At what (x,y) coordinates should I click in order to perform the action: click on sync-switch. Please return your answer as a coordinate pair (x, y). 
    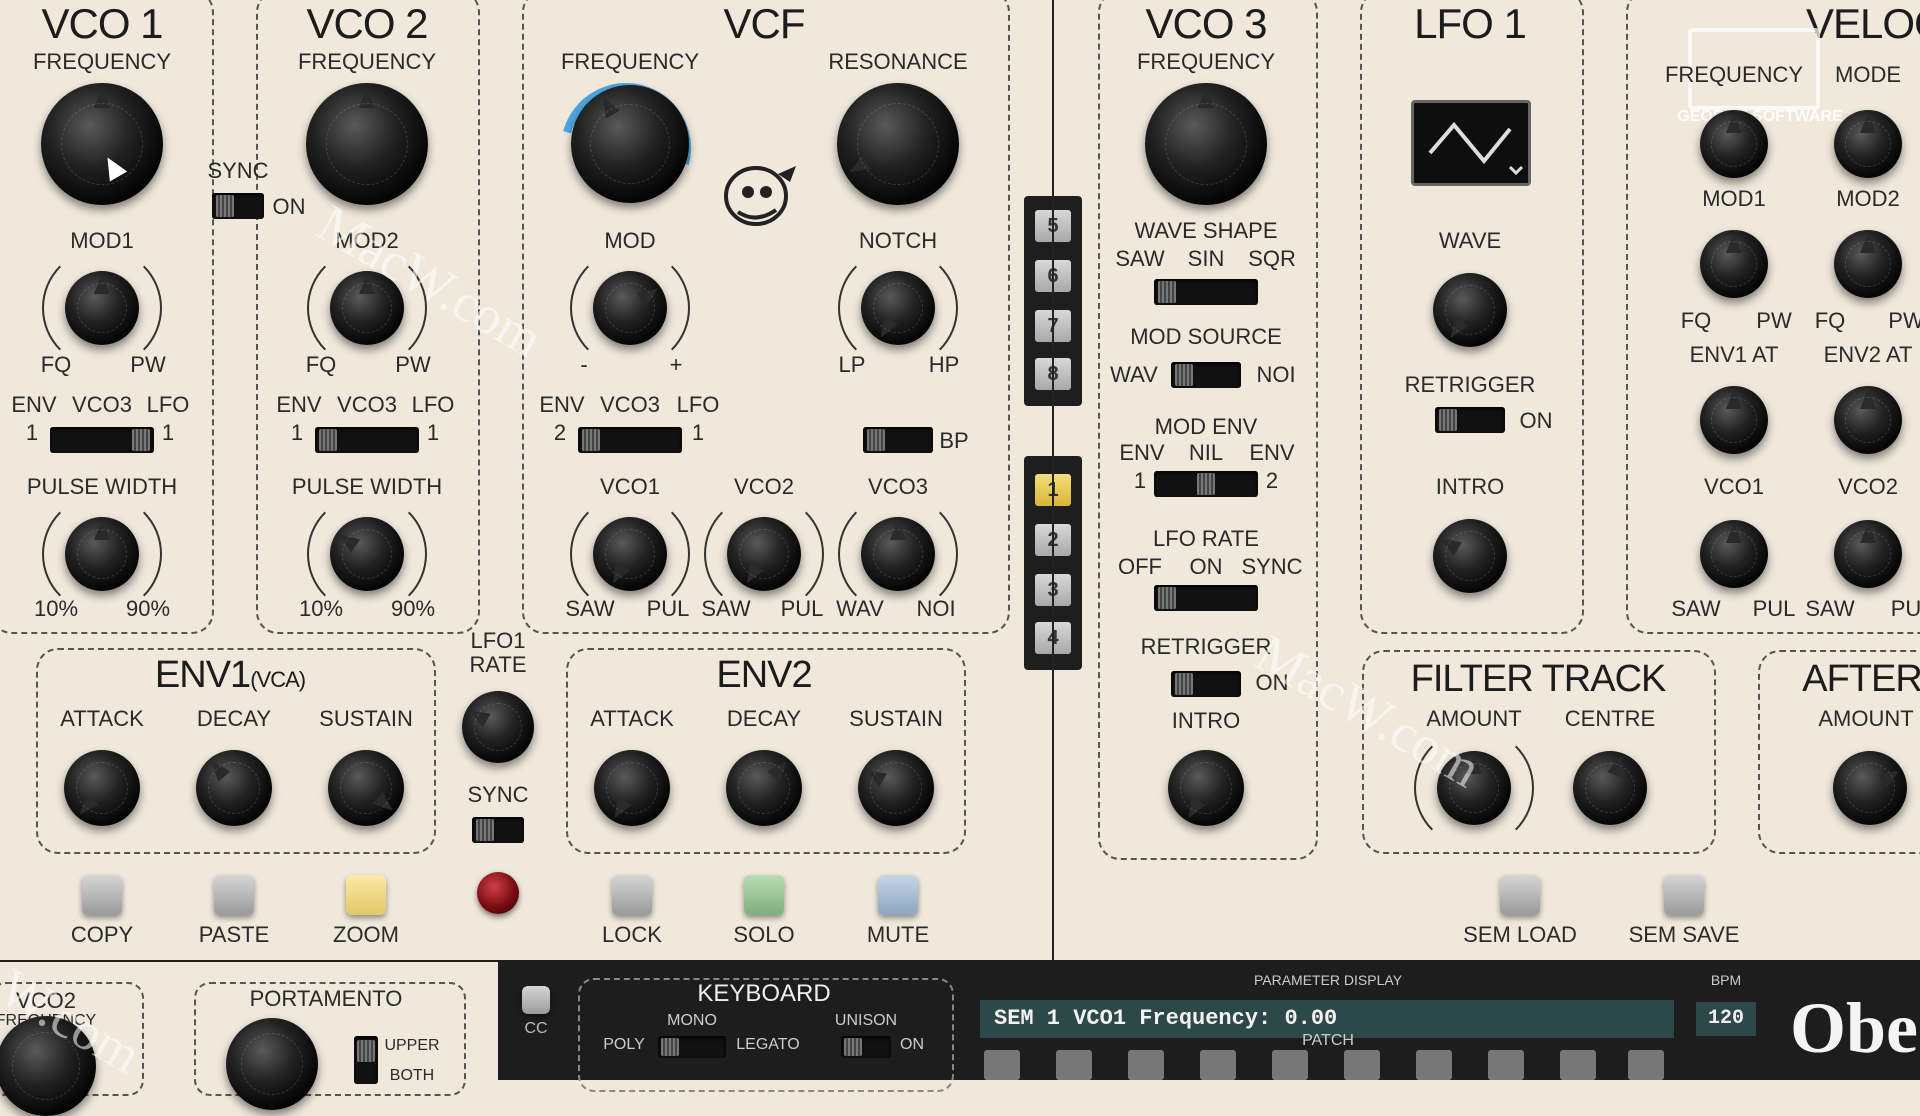
    Looking at the image, I should click on (238, 206).